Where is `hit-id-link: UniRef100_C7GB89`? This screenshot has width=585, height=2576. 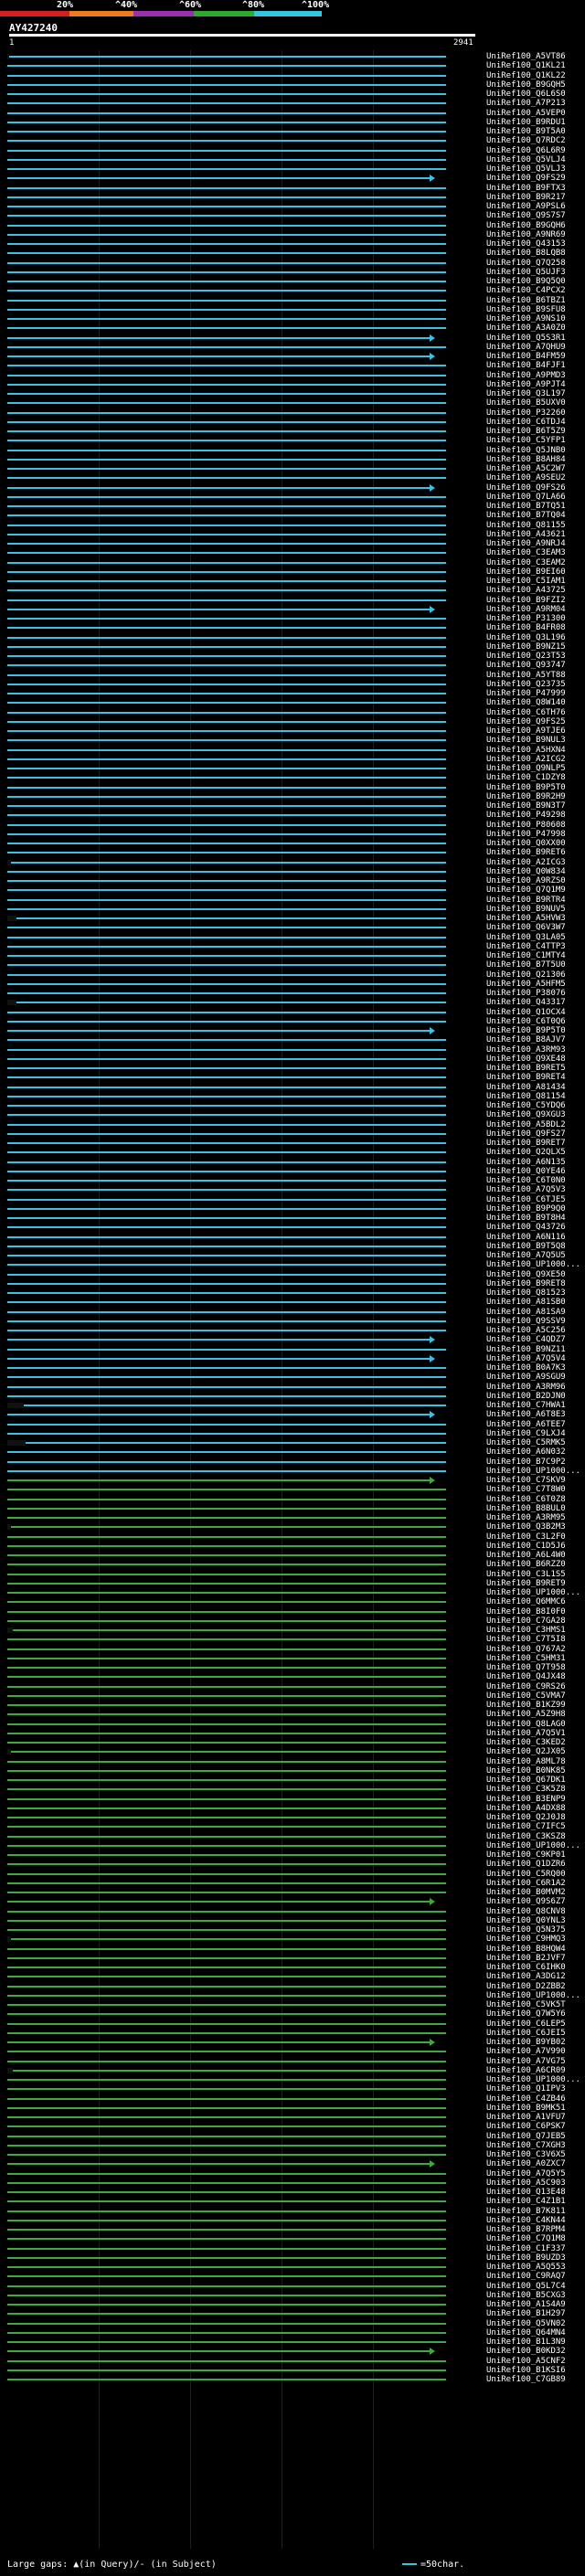 hit-id-link: UniRef100_C7GB89 is located at coordinates (526, 2380).